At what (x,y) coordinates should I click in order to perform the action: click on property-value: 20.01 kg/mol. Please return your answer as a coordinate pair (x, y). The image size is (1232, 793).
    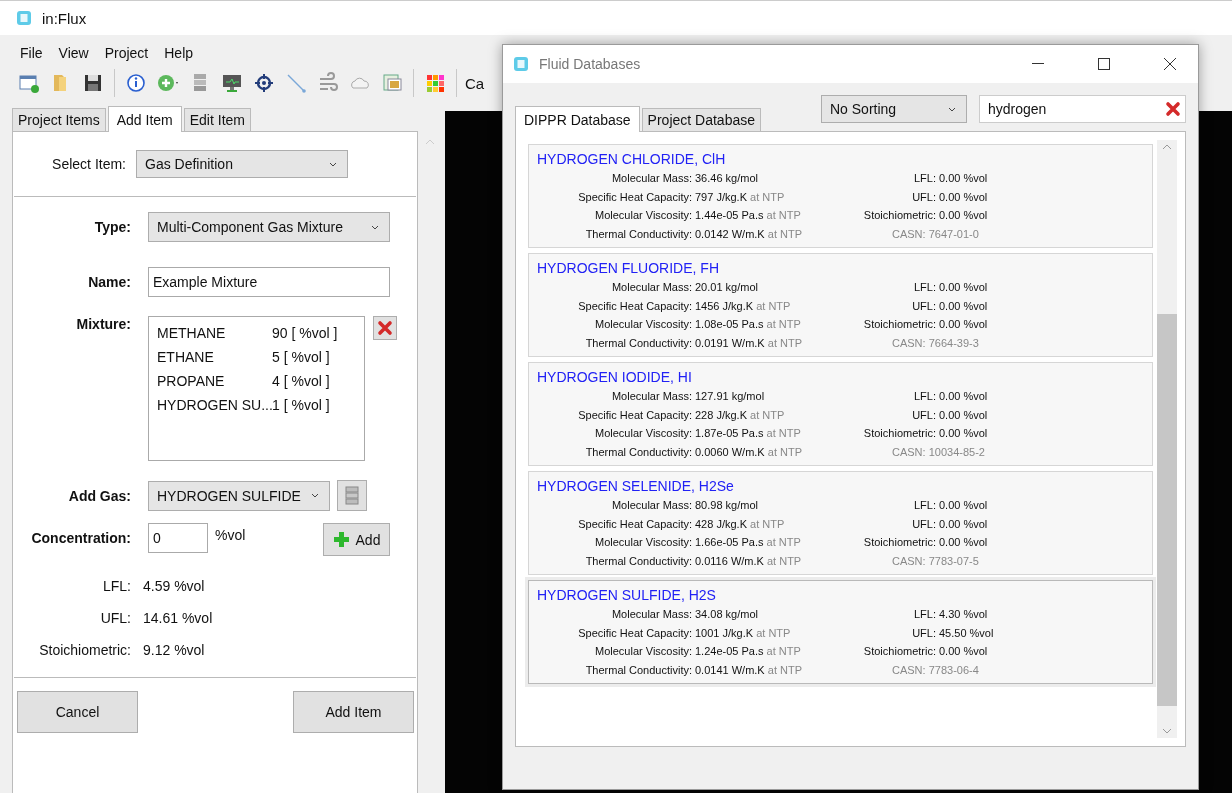
    Looking at the image, I should click on (727, 287).